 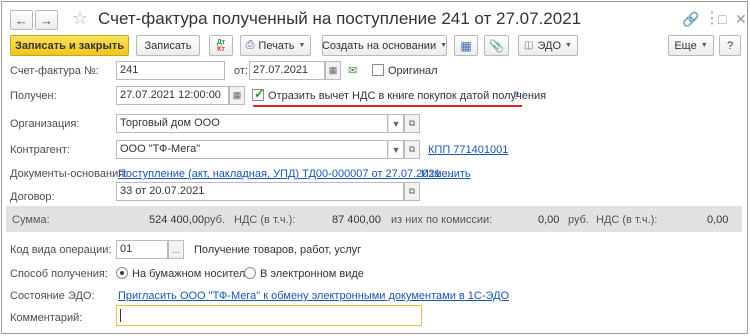 What do you see at coordinates (177, 220) in the screenshot?
I see `sum-value: 524 400,00` at bounding box center [177, 220].